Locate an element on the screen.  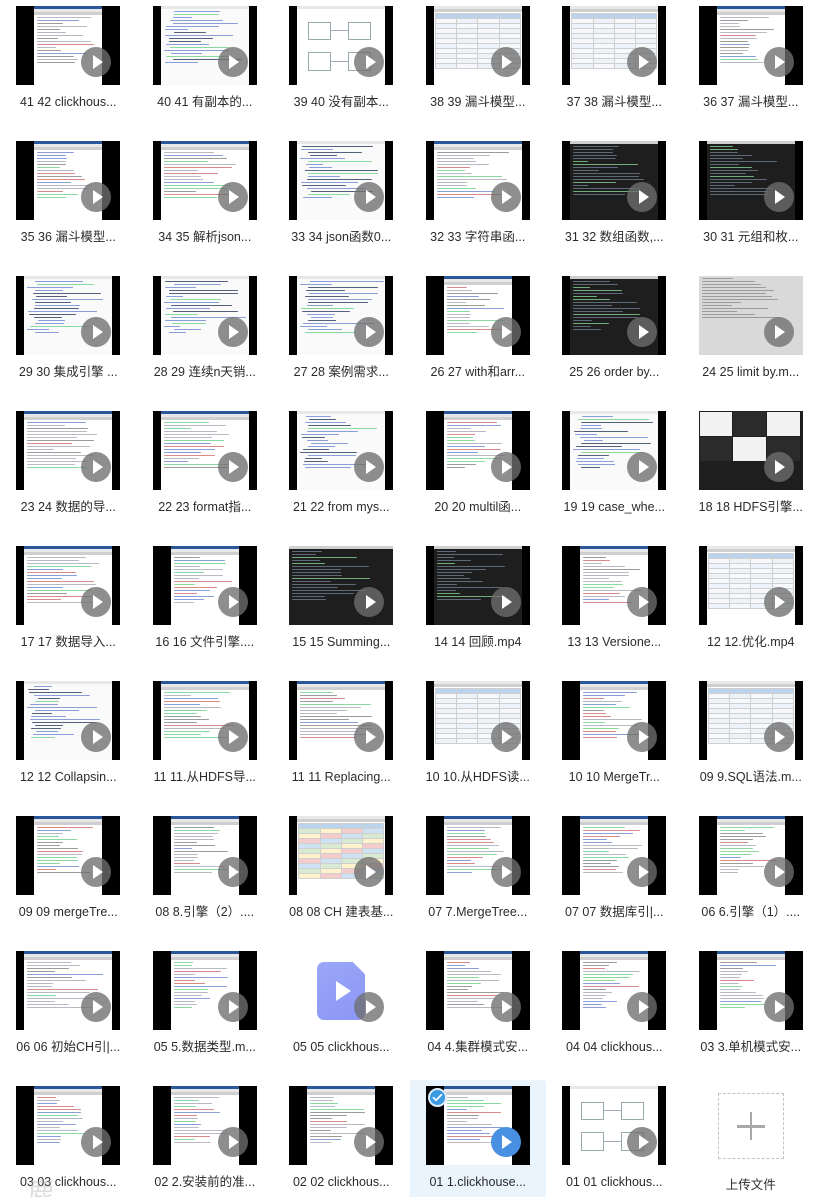
file-tile: 14 14 回顾.mp4 is located at coordinates (478, 607).